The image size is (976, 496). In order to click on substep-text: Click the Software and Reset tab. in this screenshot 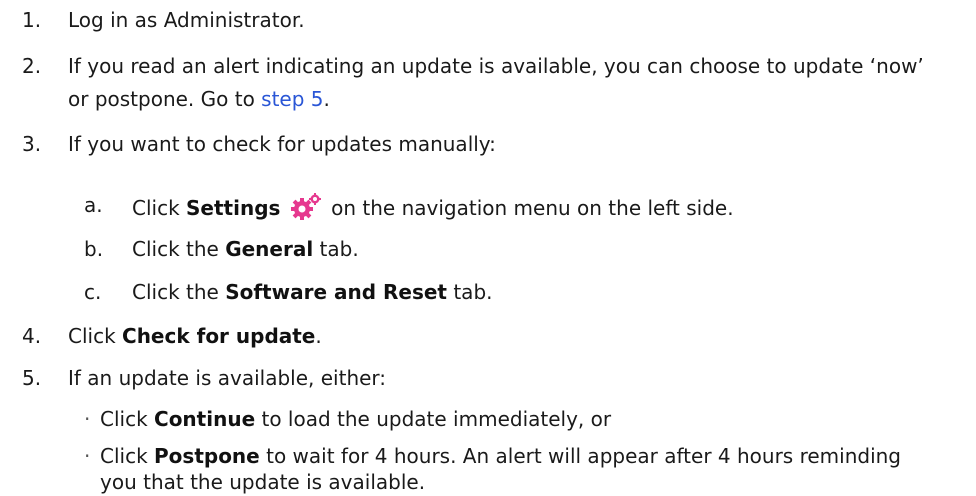, I will do `click(312, 292)`.